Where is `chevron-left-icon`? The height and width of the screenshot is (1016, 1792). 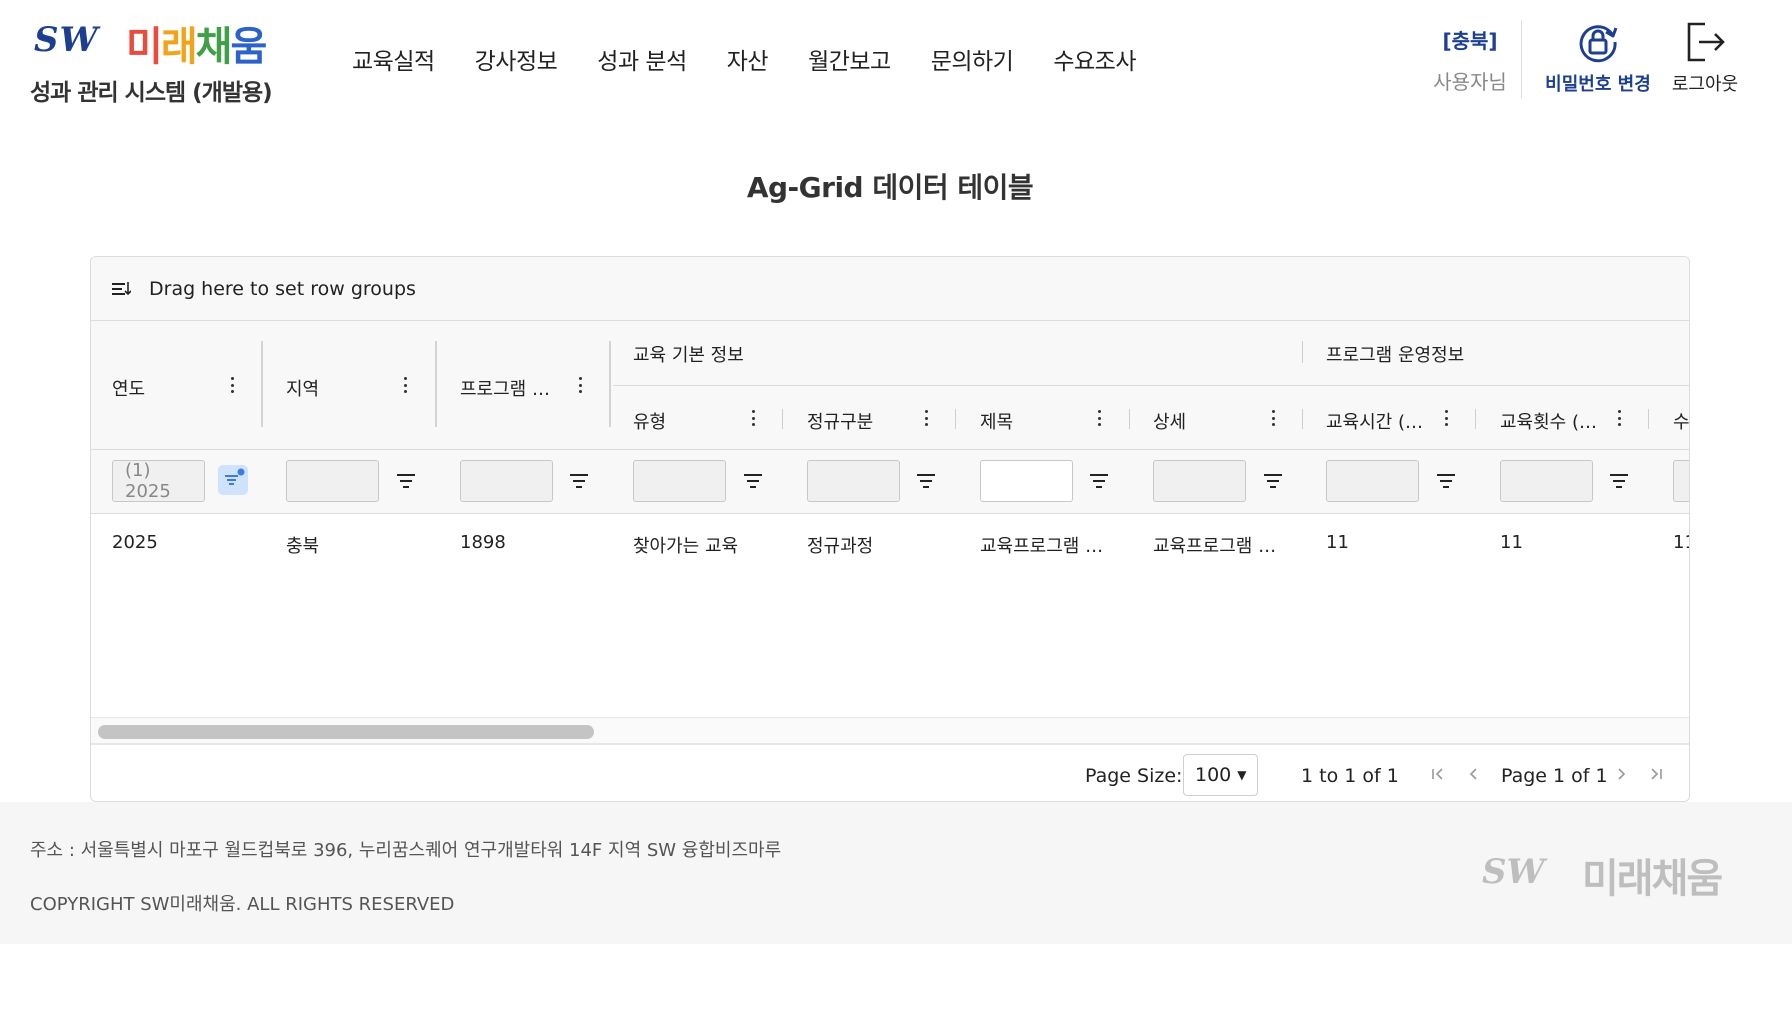 chevron-left-icon is located at coordinates (1473, 774).